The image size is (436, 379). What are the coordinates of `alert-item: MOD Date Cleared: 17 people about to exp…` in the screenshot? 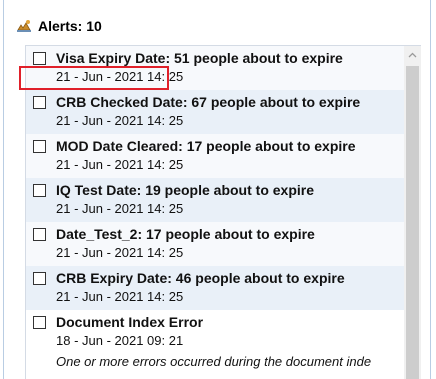 It's located at (223, 156).